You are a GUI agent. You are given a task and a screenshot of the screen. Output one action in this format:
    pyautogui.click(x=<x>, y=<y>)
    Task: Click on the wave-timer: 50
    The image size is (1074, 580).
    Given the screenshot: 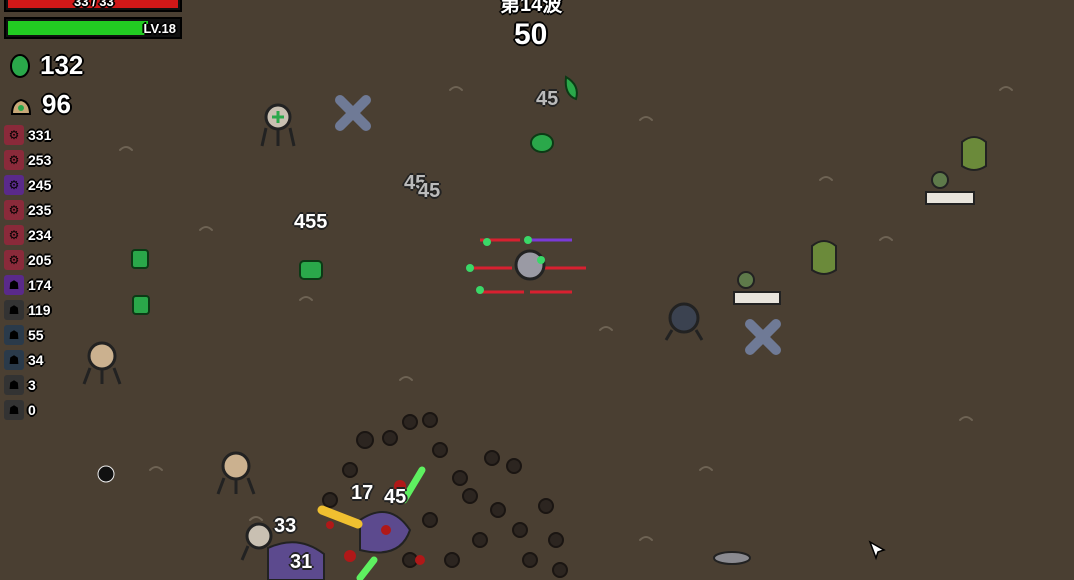 What is the action you would take?
    pyautogui.click(x=531, y=34)
    